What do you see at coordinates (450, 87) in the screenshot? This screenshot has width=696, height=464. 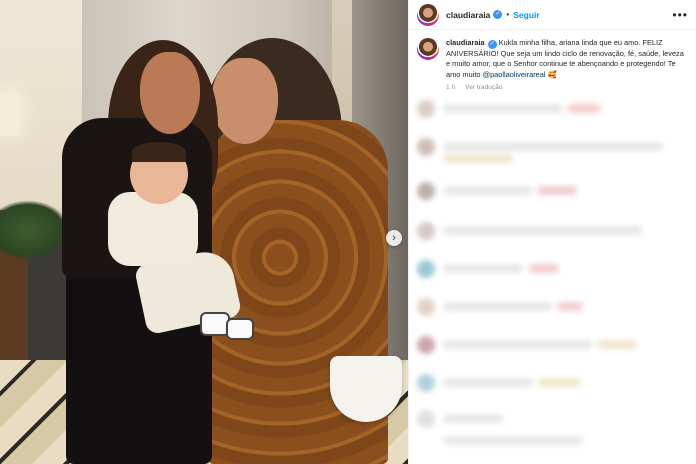 I see `post-time: 1 h` at bounding box center [450, 87].